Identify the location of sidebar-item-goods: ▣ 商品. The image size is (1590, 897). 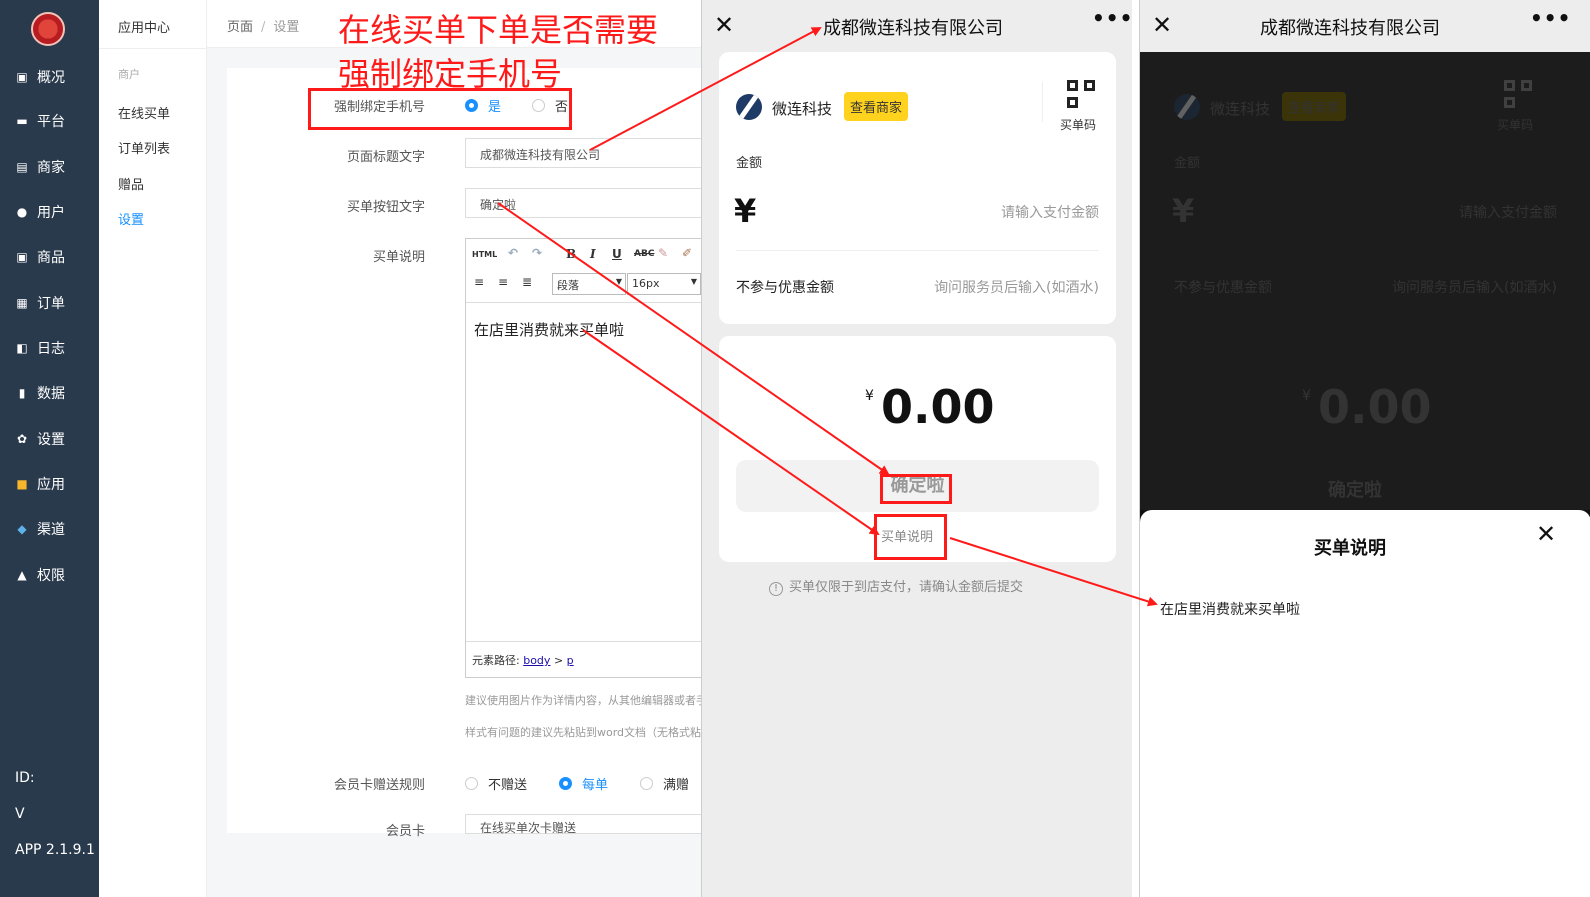
(49, 257).